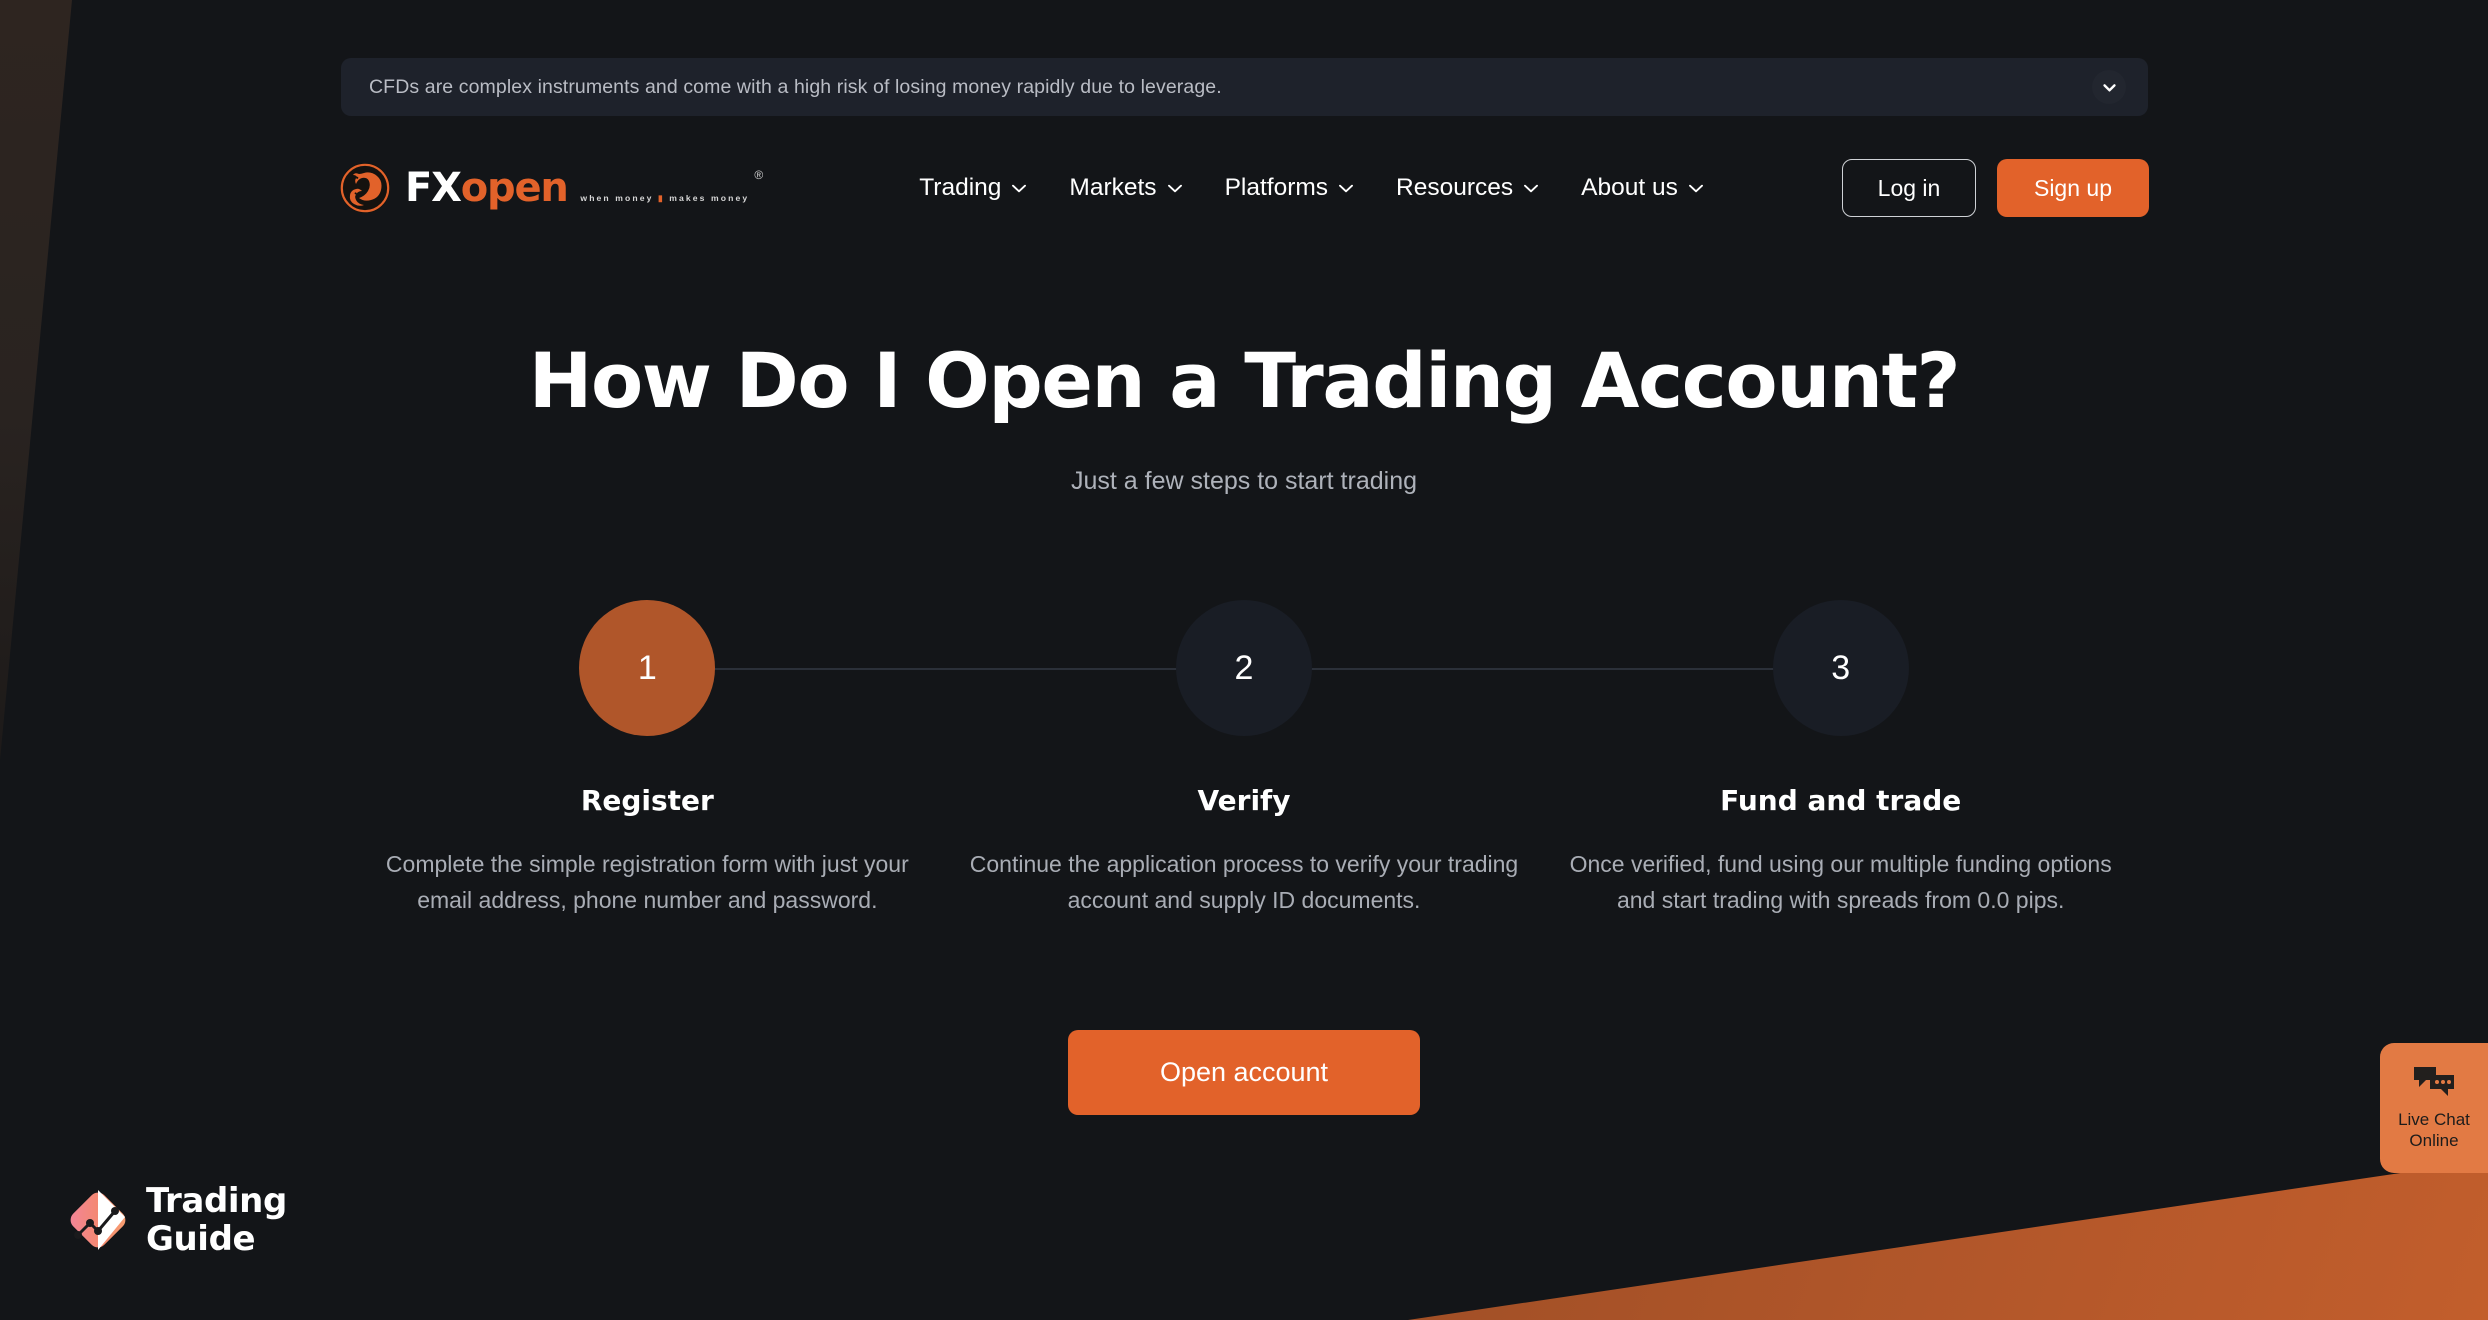  I want to click on nav-item-markets: Markets, so click(1125, 188).